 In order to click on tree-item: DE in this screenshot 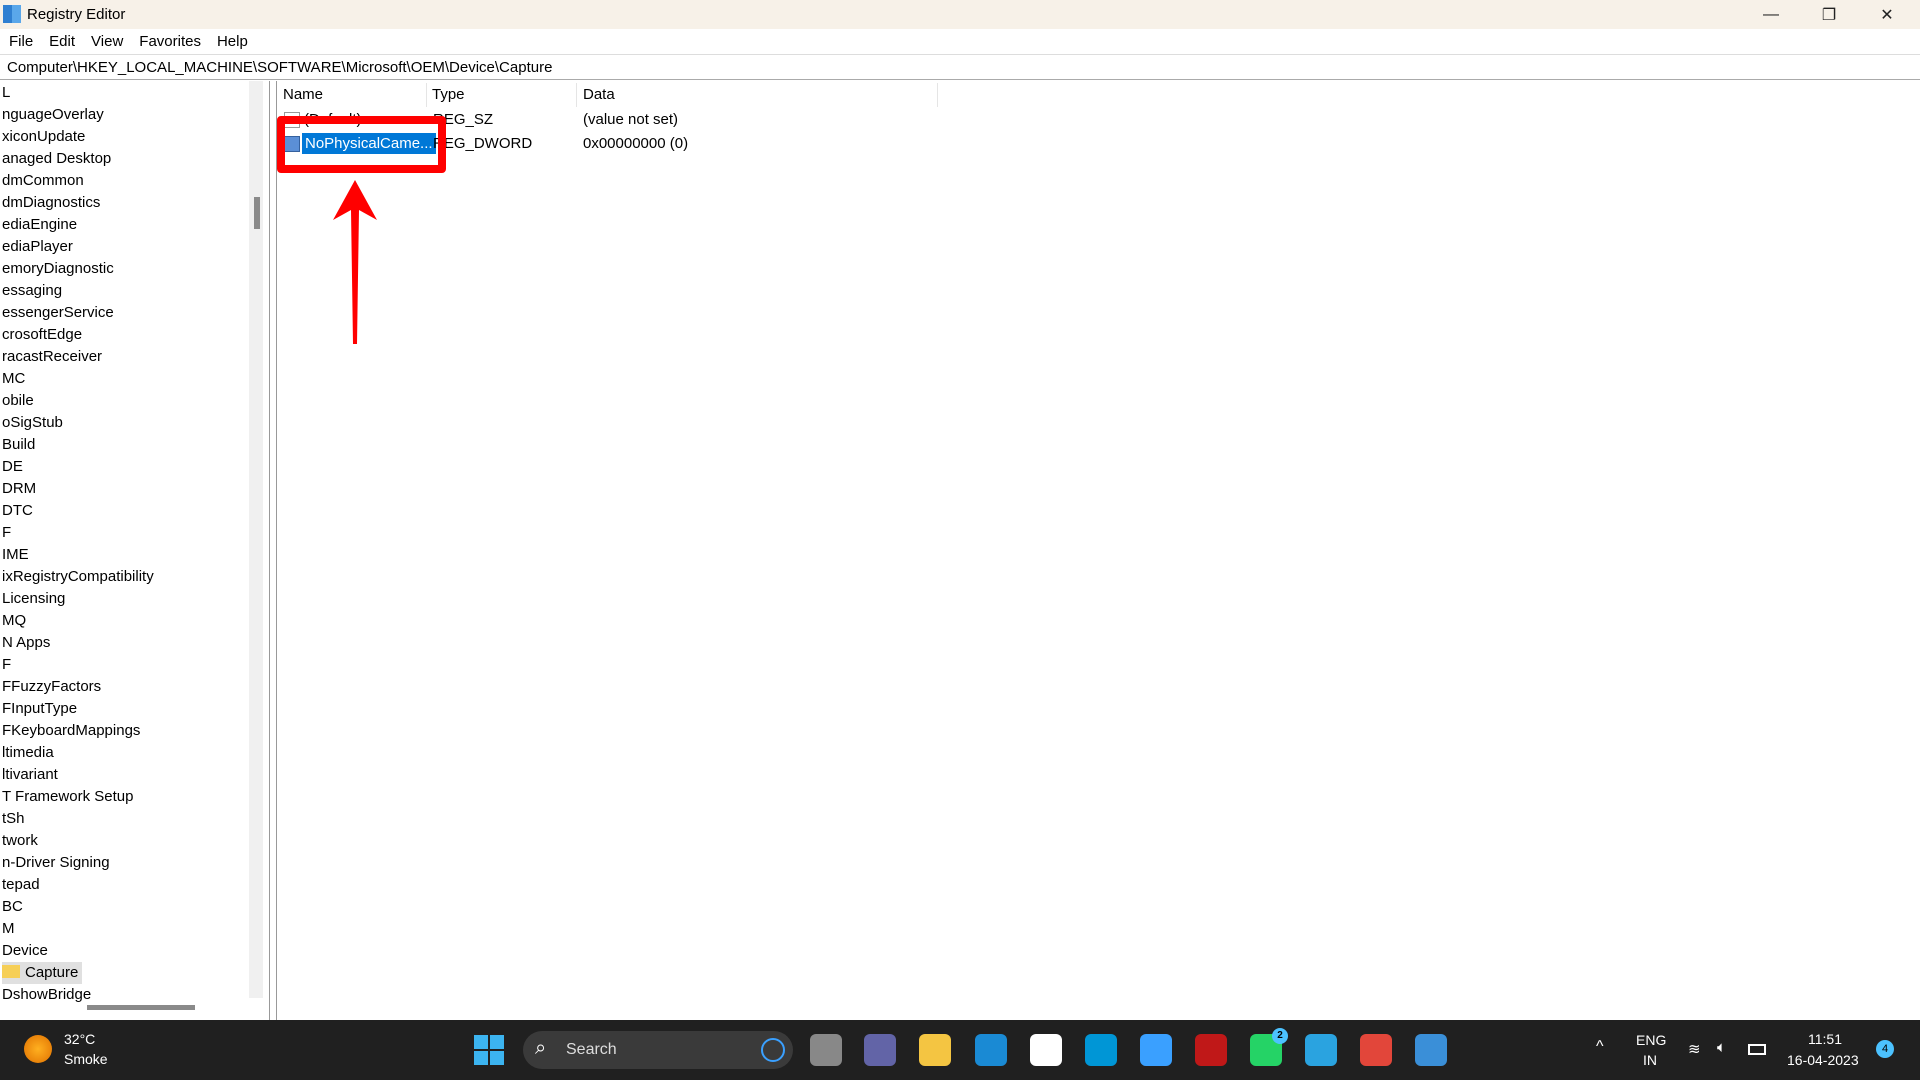, I will do `click(12, 467)`.